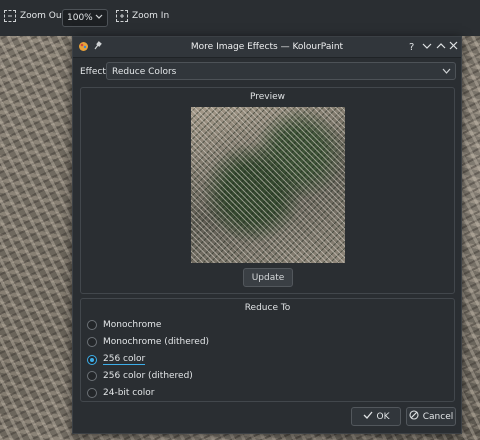 The image size is (480, 440). I want to click on cancel-button: Cancel, so click(431, 416).